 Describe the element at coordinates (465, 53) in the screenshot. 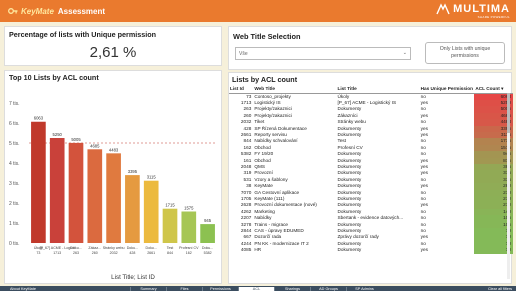

I see `unique-permissions-toggle: Only Lists with unique permissions` at that location.